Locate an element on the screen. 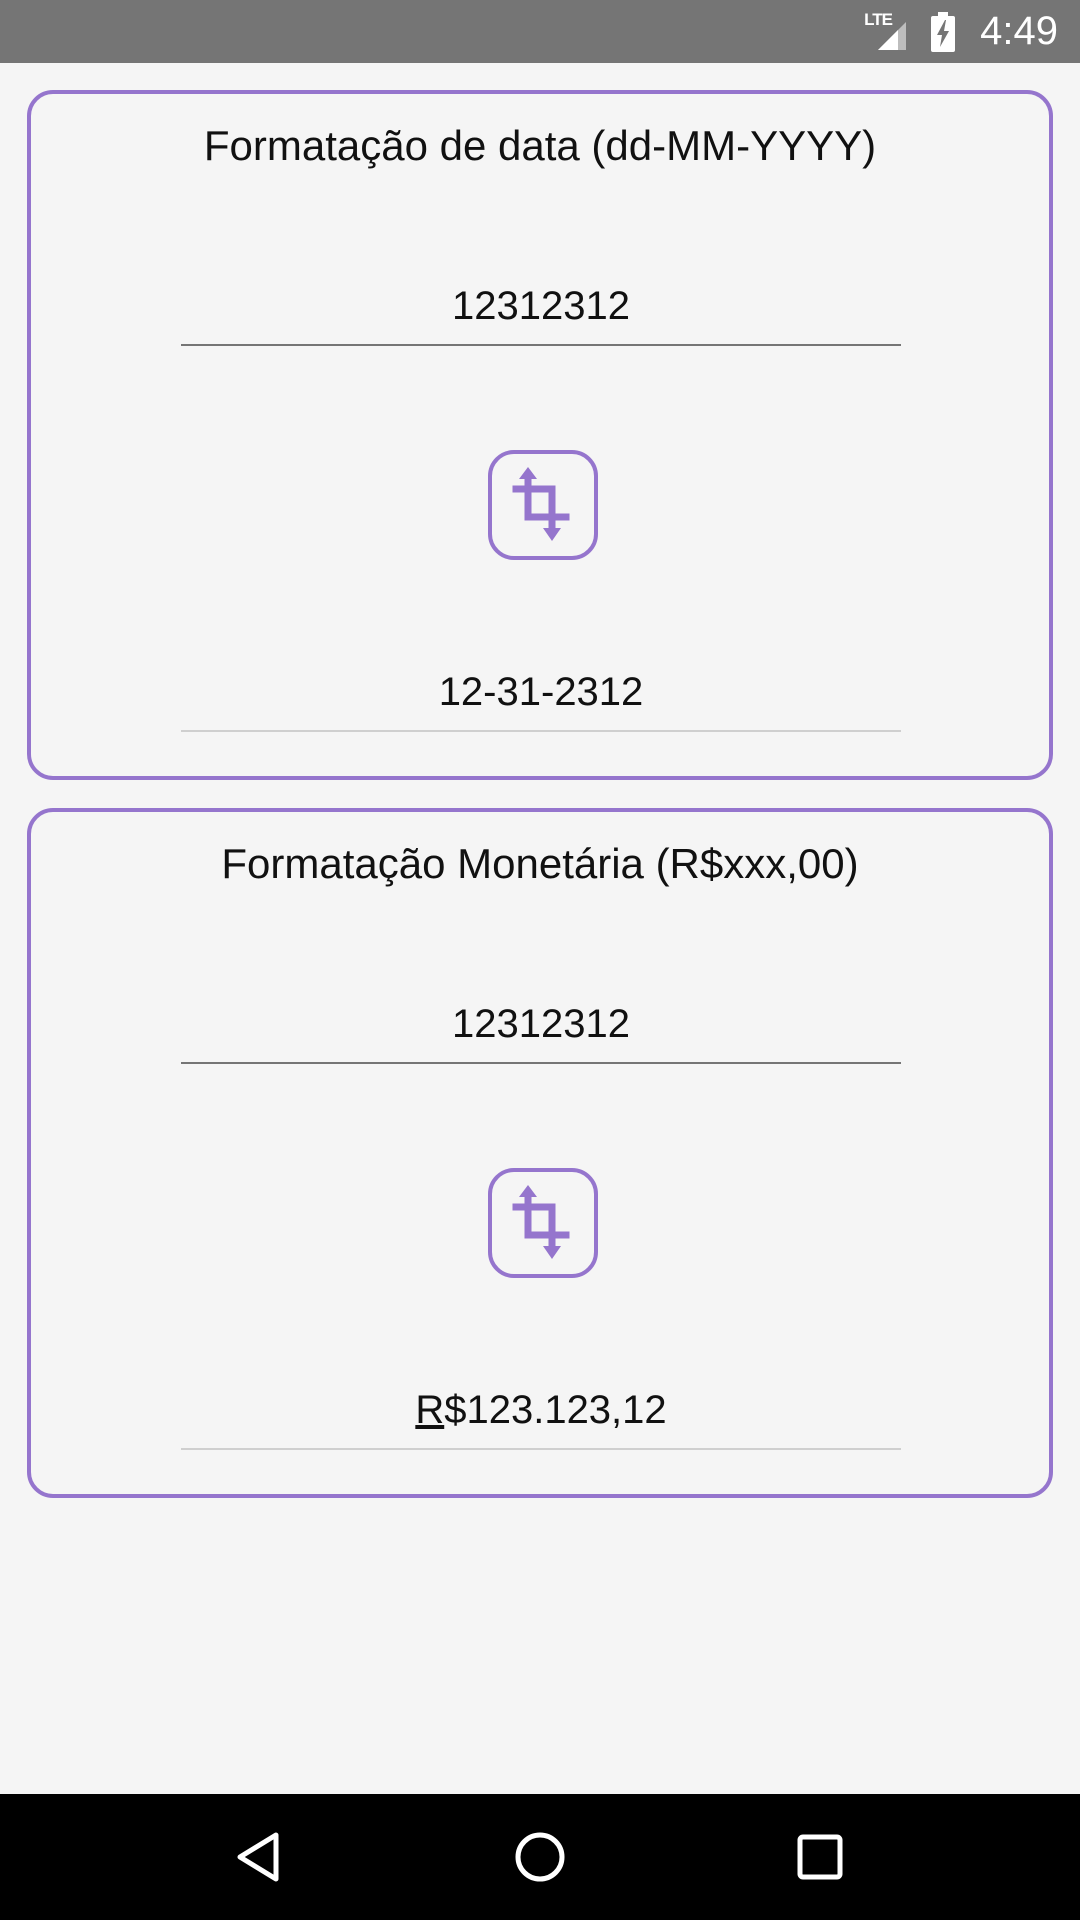 The height and width of the screenshot is (1920, 1080). home-button is located at coordinates (540, 1857).